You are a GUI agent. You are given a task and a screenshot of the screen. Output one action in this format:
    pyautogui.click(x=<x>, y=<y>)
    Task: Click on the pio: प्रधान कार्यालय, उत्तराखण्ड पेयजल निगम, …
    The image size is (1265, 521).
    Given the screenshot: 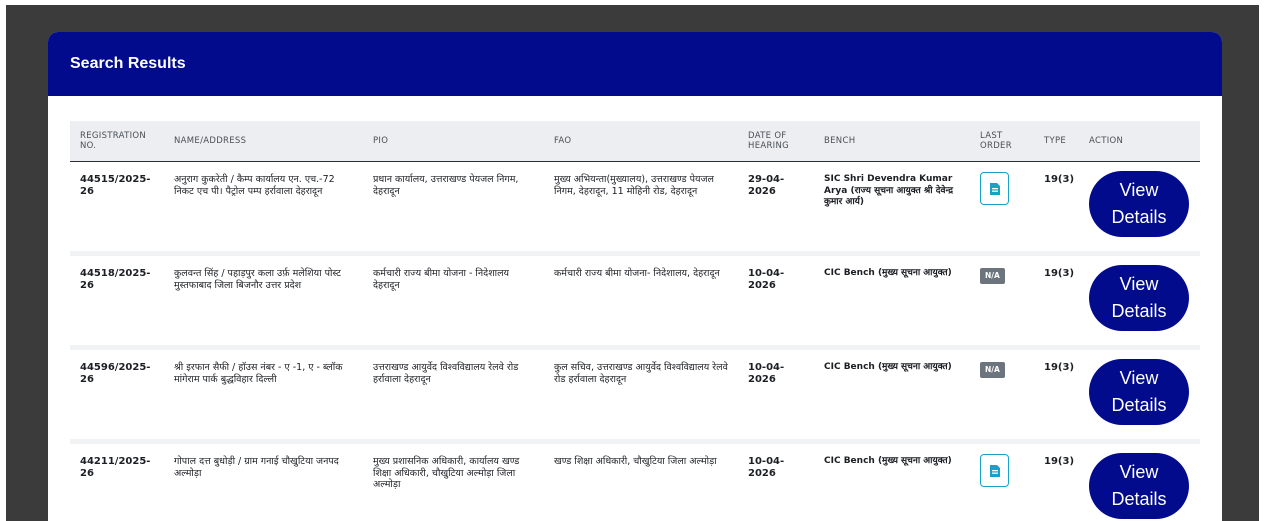 What is the action you would take?
    pyautogui.click(x=453, y=208)
    